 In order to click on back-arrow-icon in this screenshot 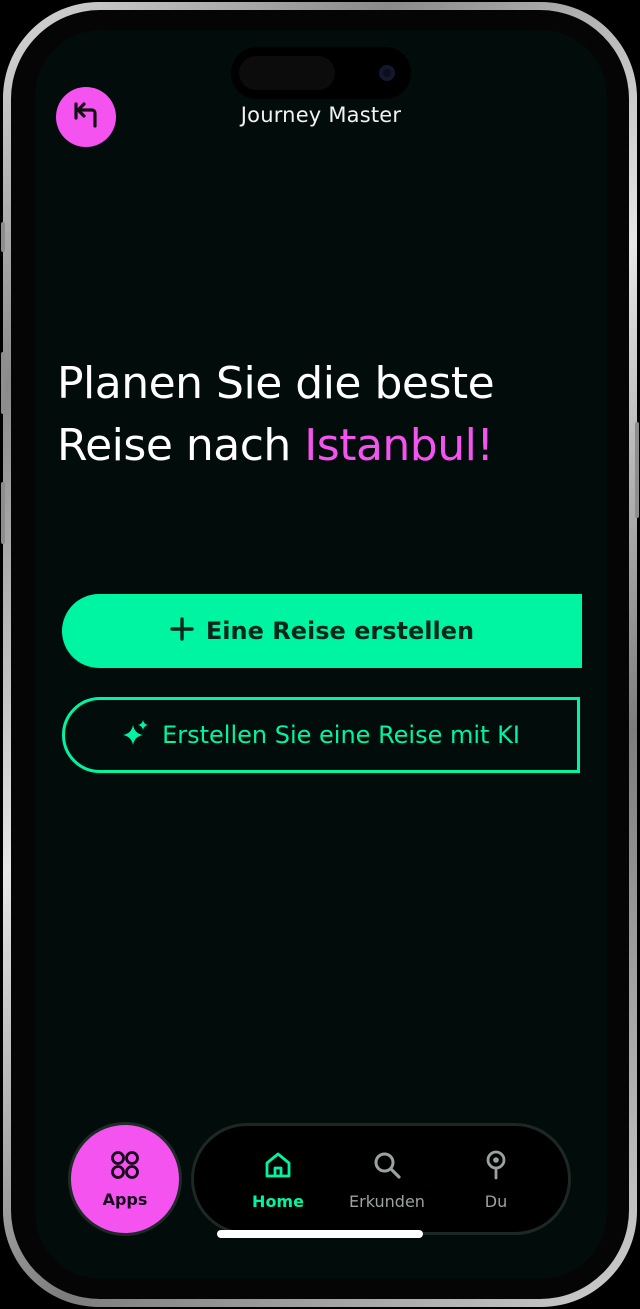, I will do `click(86, 117)`.